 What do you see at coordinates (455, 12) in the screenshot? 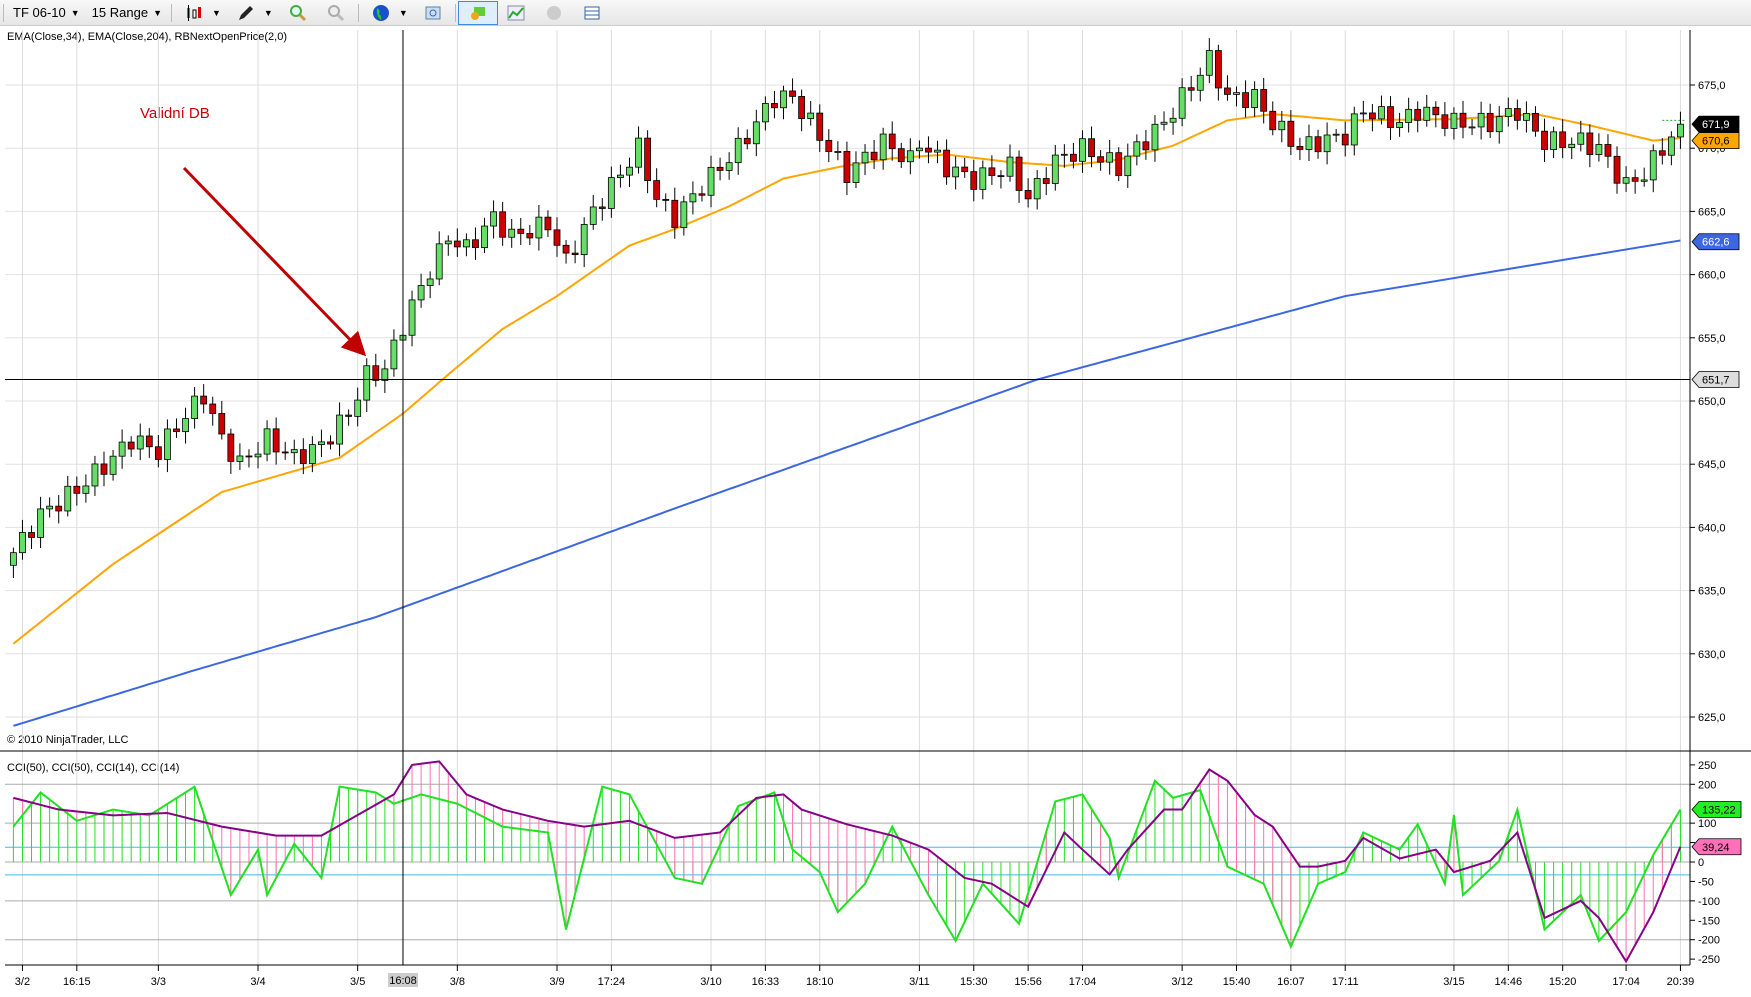
I see `toolbar-separator` at bounding box center [455, 12].